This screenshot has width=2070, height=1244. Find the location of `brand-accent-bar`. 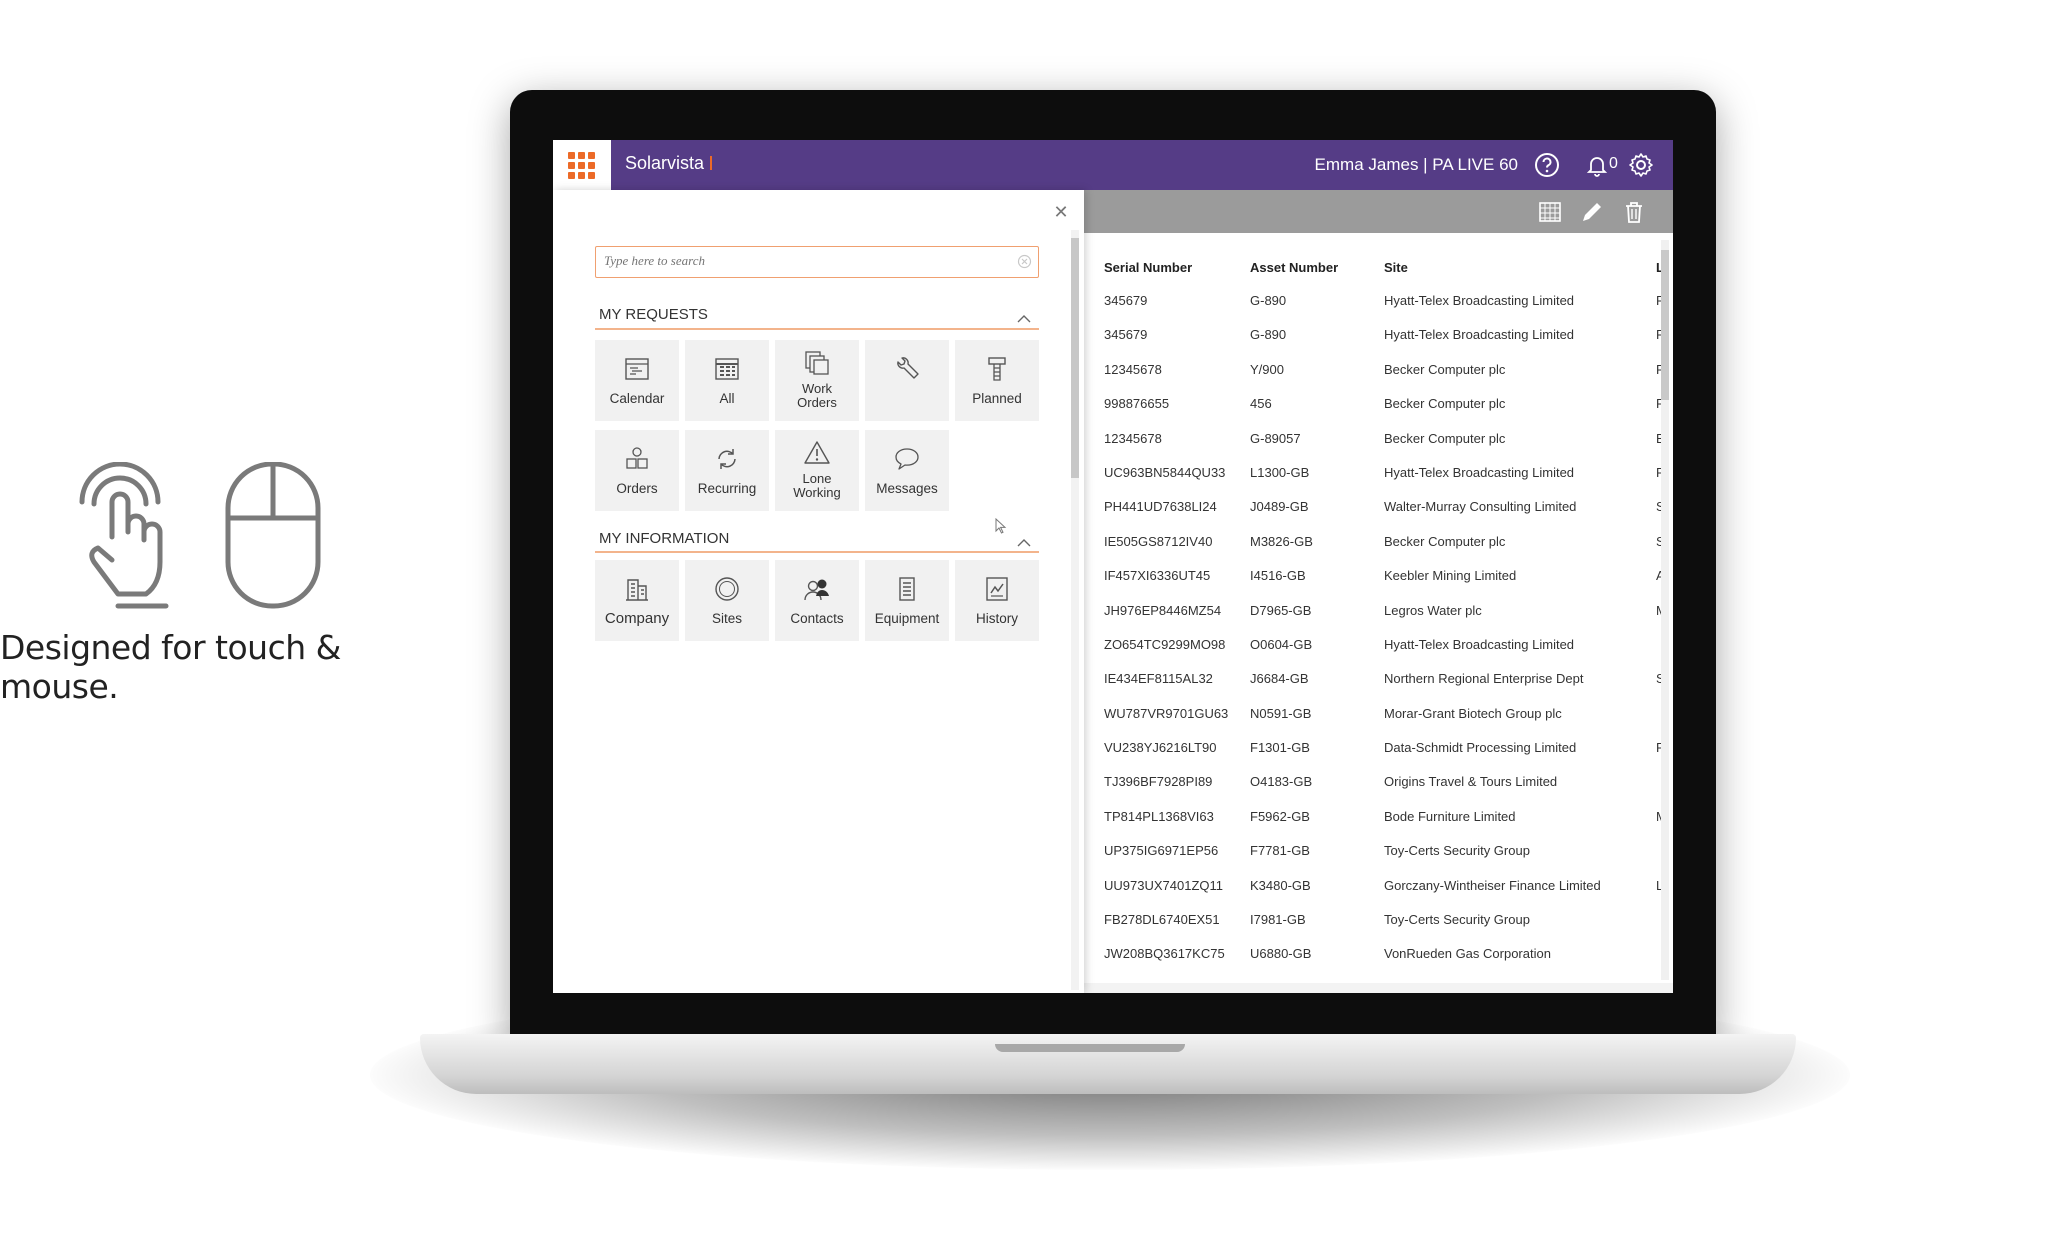

brand-accent-bar is located at coordinates (711, 163).